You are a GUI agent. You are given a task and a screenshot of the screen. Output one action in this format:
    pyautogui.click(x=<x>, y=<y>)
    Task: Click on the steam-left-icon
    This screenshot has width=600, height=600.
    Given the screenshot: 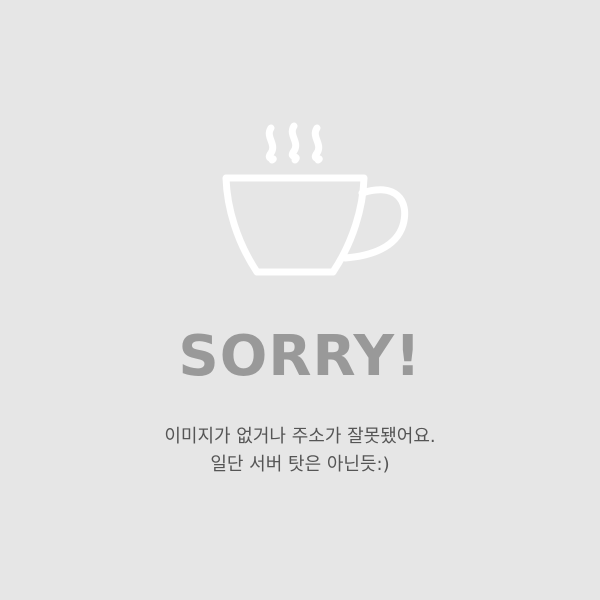 What is the action you would take?
    pyautogui.click(x=271, y=144)
    